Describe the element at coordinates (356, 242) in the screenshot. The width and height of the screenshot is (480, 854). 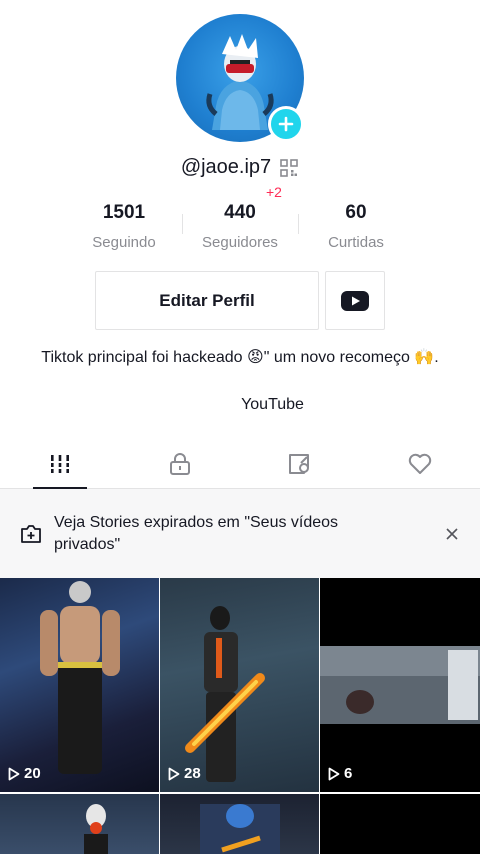
I see `stat-label: Curtidas` at that location.